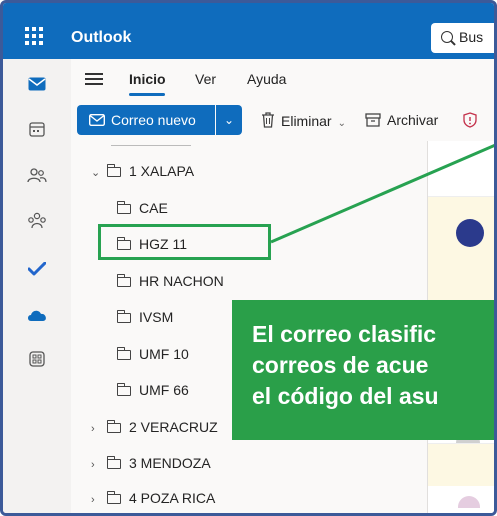 This screenshot has height=516, width=497. What do you see at coordinates (345, 396) in the screenshot?
I see `callout-line-3: el código del asu` at bounding box center [345, 396].